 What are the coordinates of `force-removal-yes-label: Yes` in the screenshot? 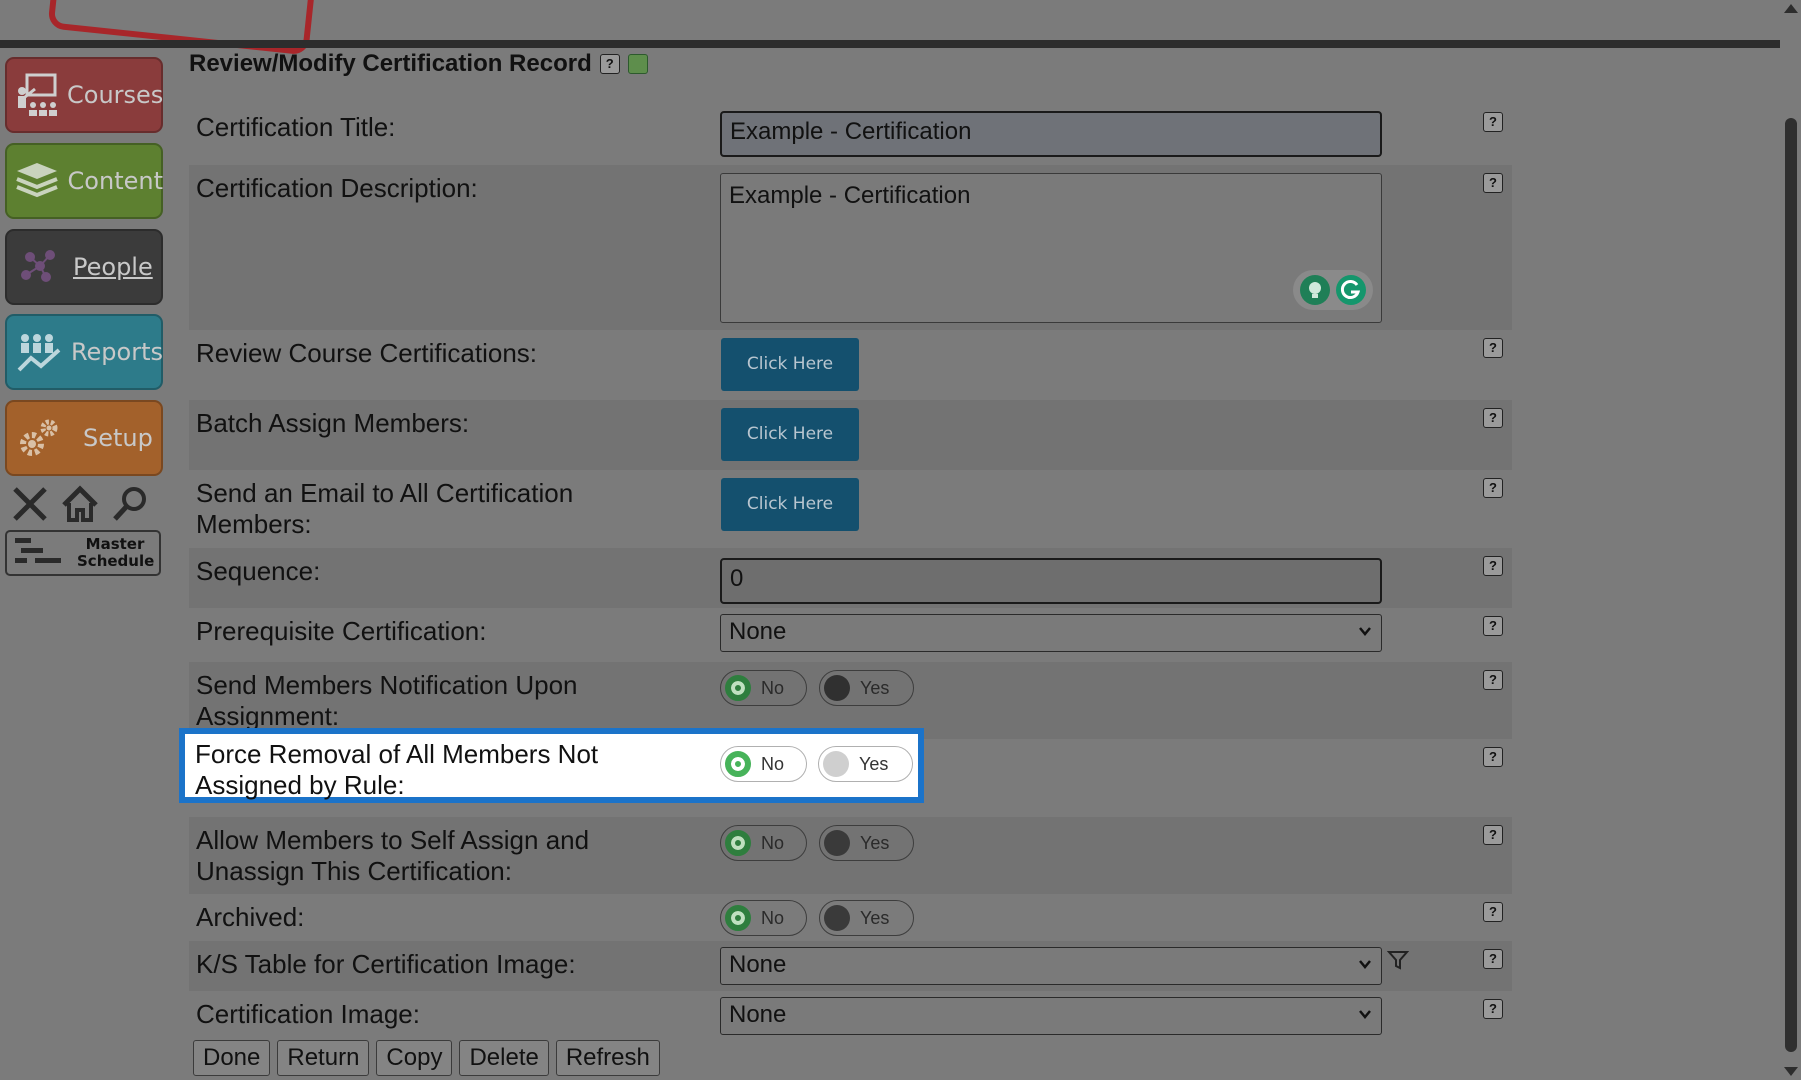 It's located at (874, 763).